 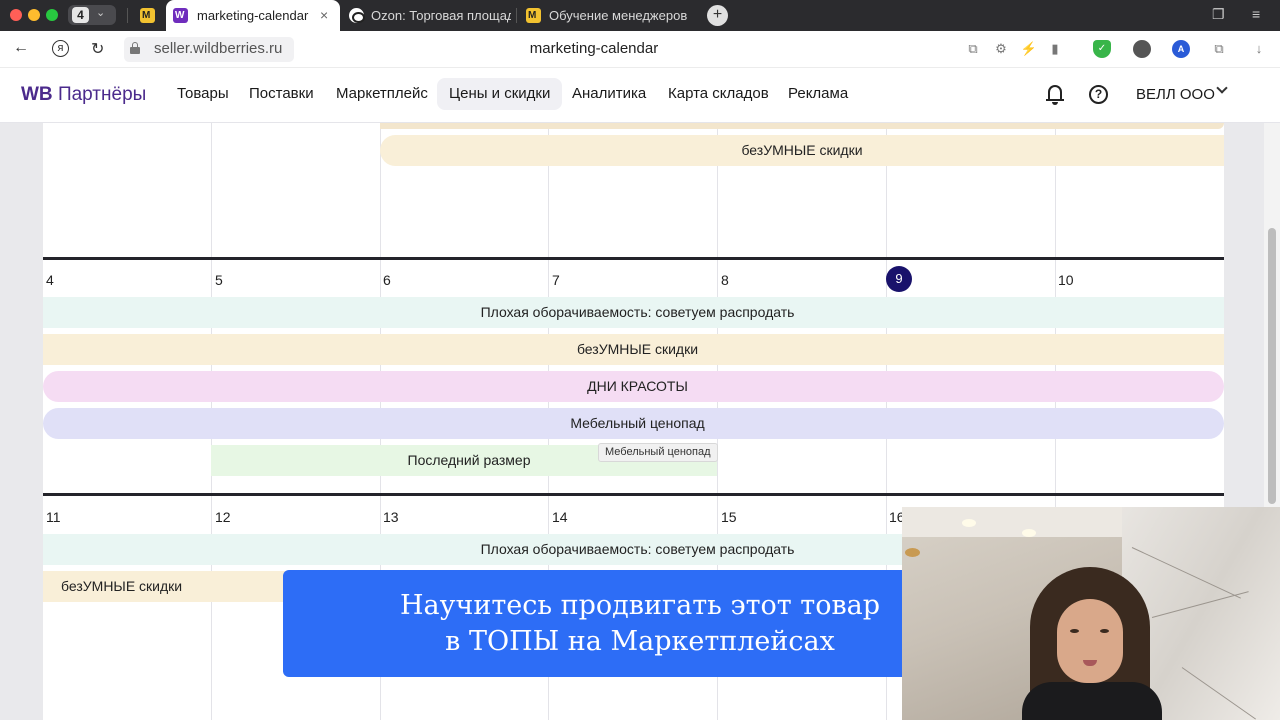 I want to click on page-scrollbar-thumb, so click(x=1272, y=366).